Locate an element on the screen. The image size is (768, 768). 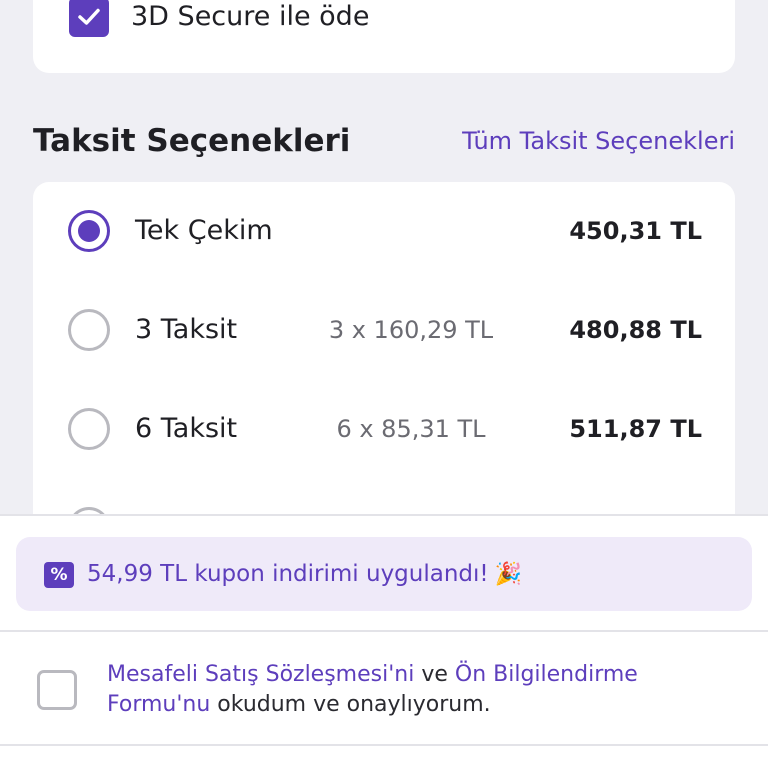
party-popper-icon: 🎉 is located at coordinates (508, 574).